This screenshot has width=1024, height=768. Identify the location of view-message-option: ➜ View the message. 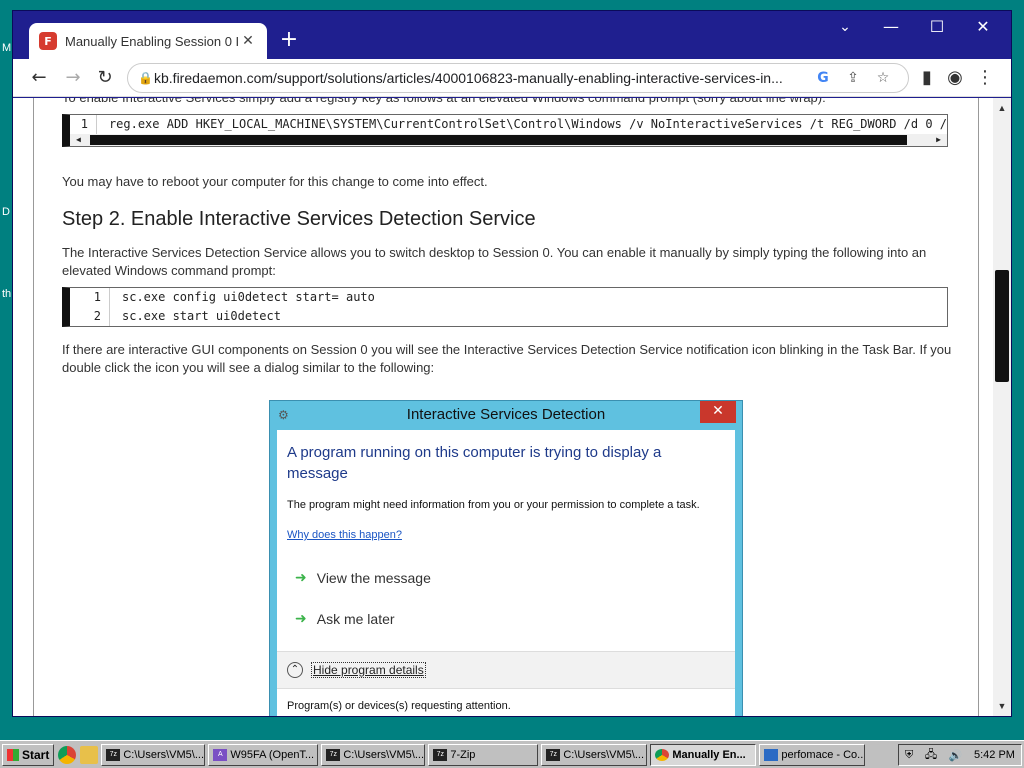
(363, 578).